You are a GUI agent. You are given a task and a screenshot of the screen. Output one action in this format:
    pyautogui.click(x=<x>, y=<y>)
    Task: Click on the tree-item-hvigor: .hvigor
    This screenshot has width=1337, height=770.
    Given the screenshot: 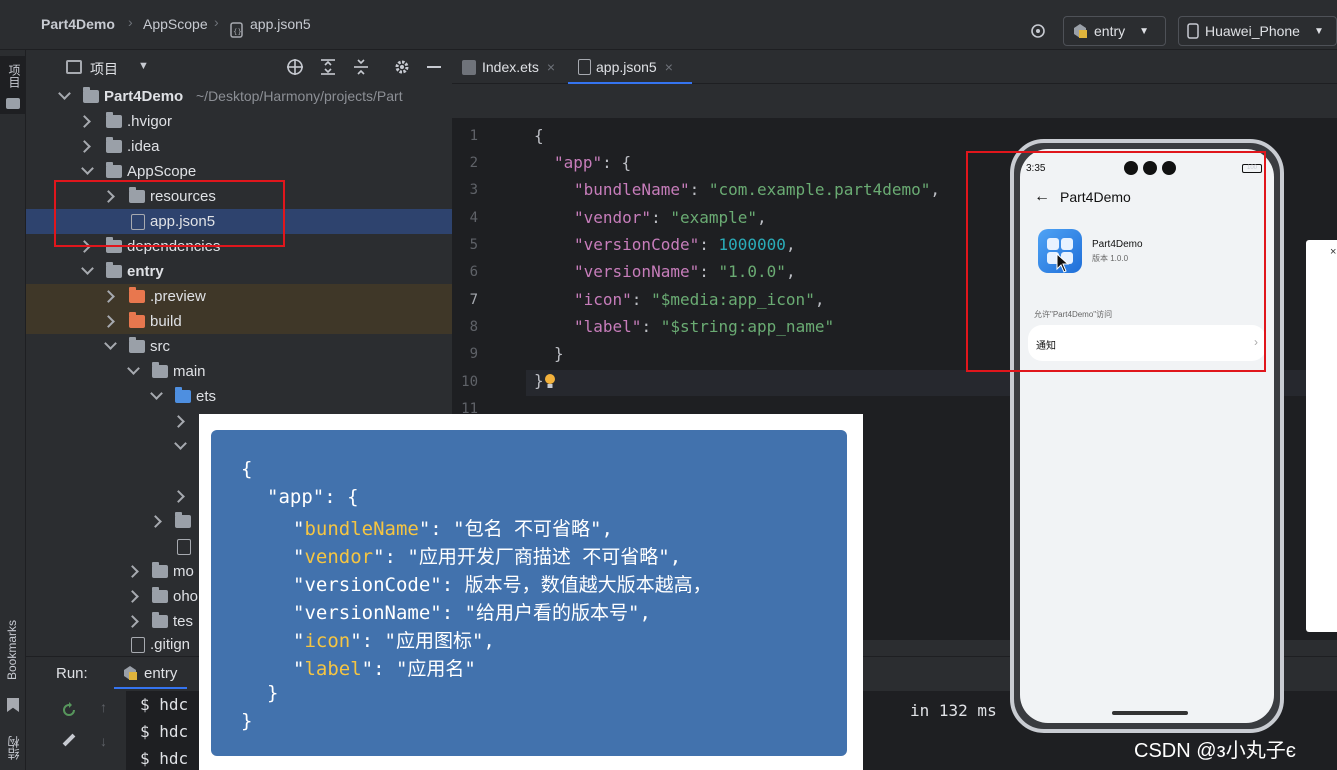 What is the action you would take?
    pyautogui.click(x=239, y=121)
    